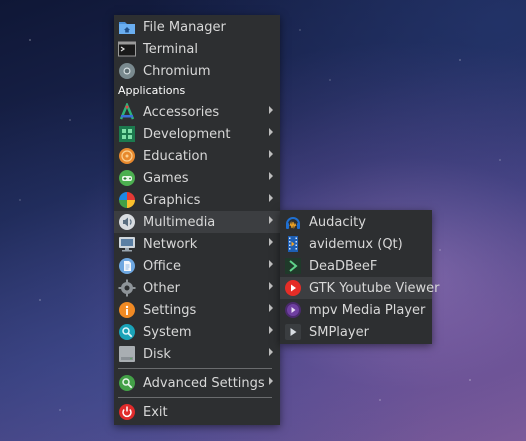 The height and width of the screenshot is (441, 526). I want to click on menu-item-exit: Exit, so click(197, 412).